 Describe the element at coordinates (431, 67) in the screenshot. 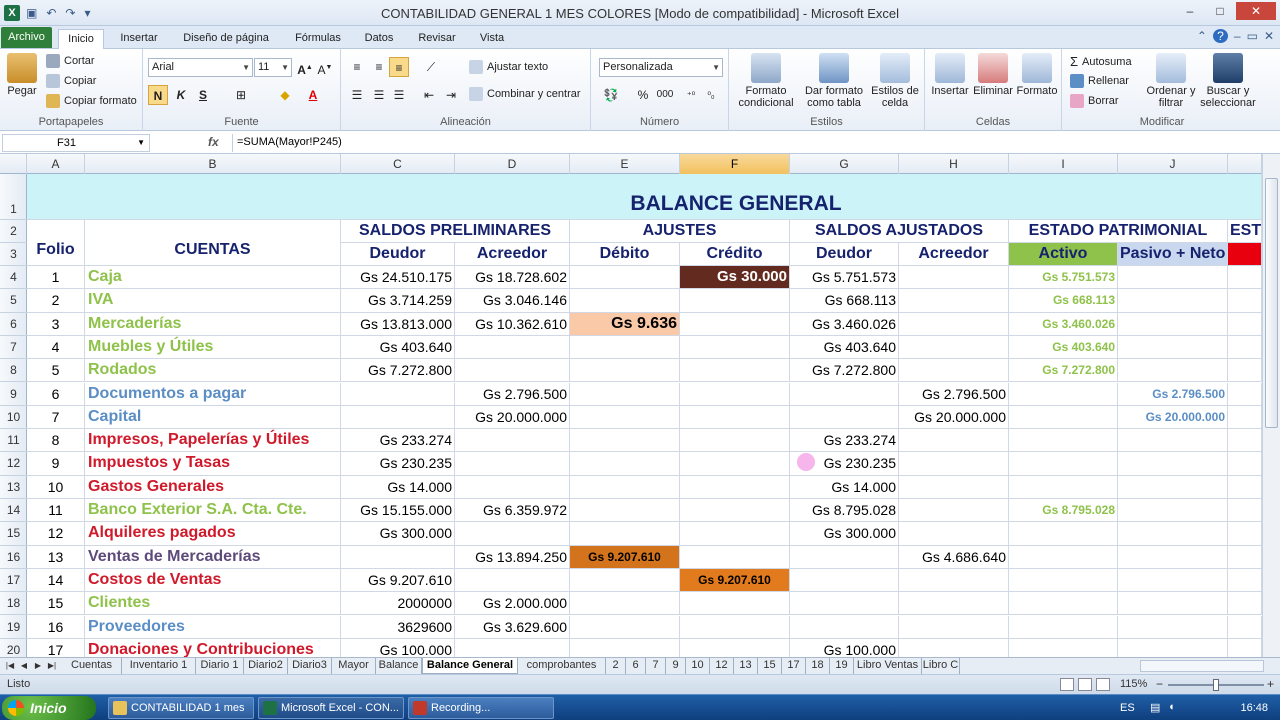

I see `orientation-icon: ⟋` at that location.